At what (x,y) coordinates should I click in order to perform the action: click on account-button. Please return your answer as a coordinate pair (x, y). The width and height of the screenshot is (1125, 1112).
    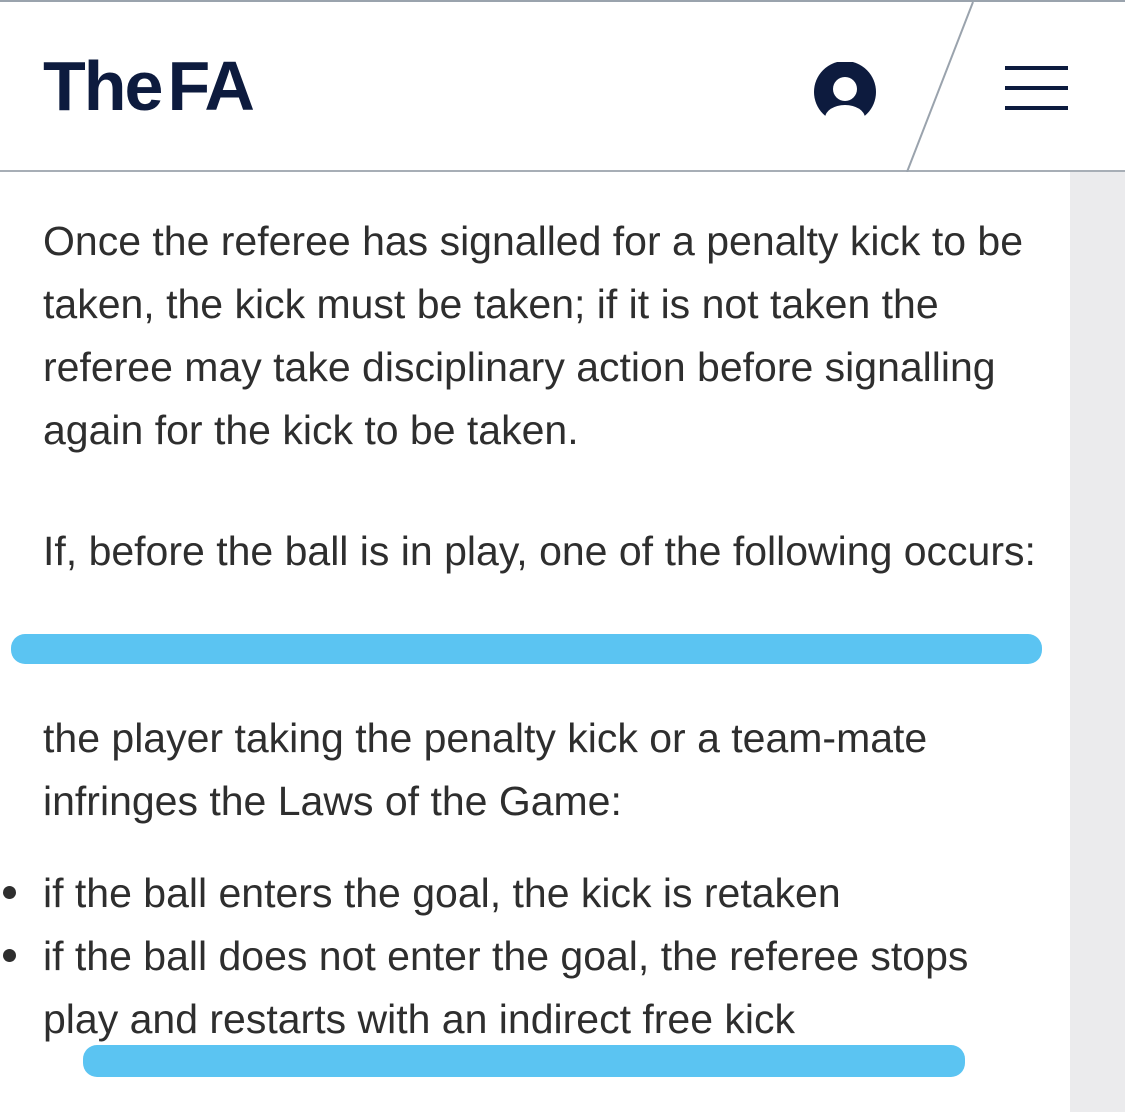
    Looking at the image, I should click on (845, 92).